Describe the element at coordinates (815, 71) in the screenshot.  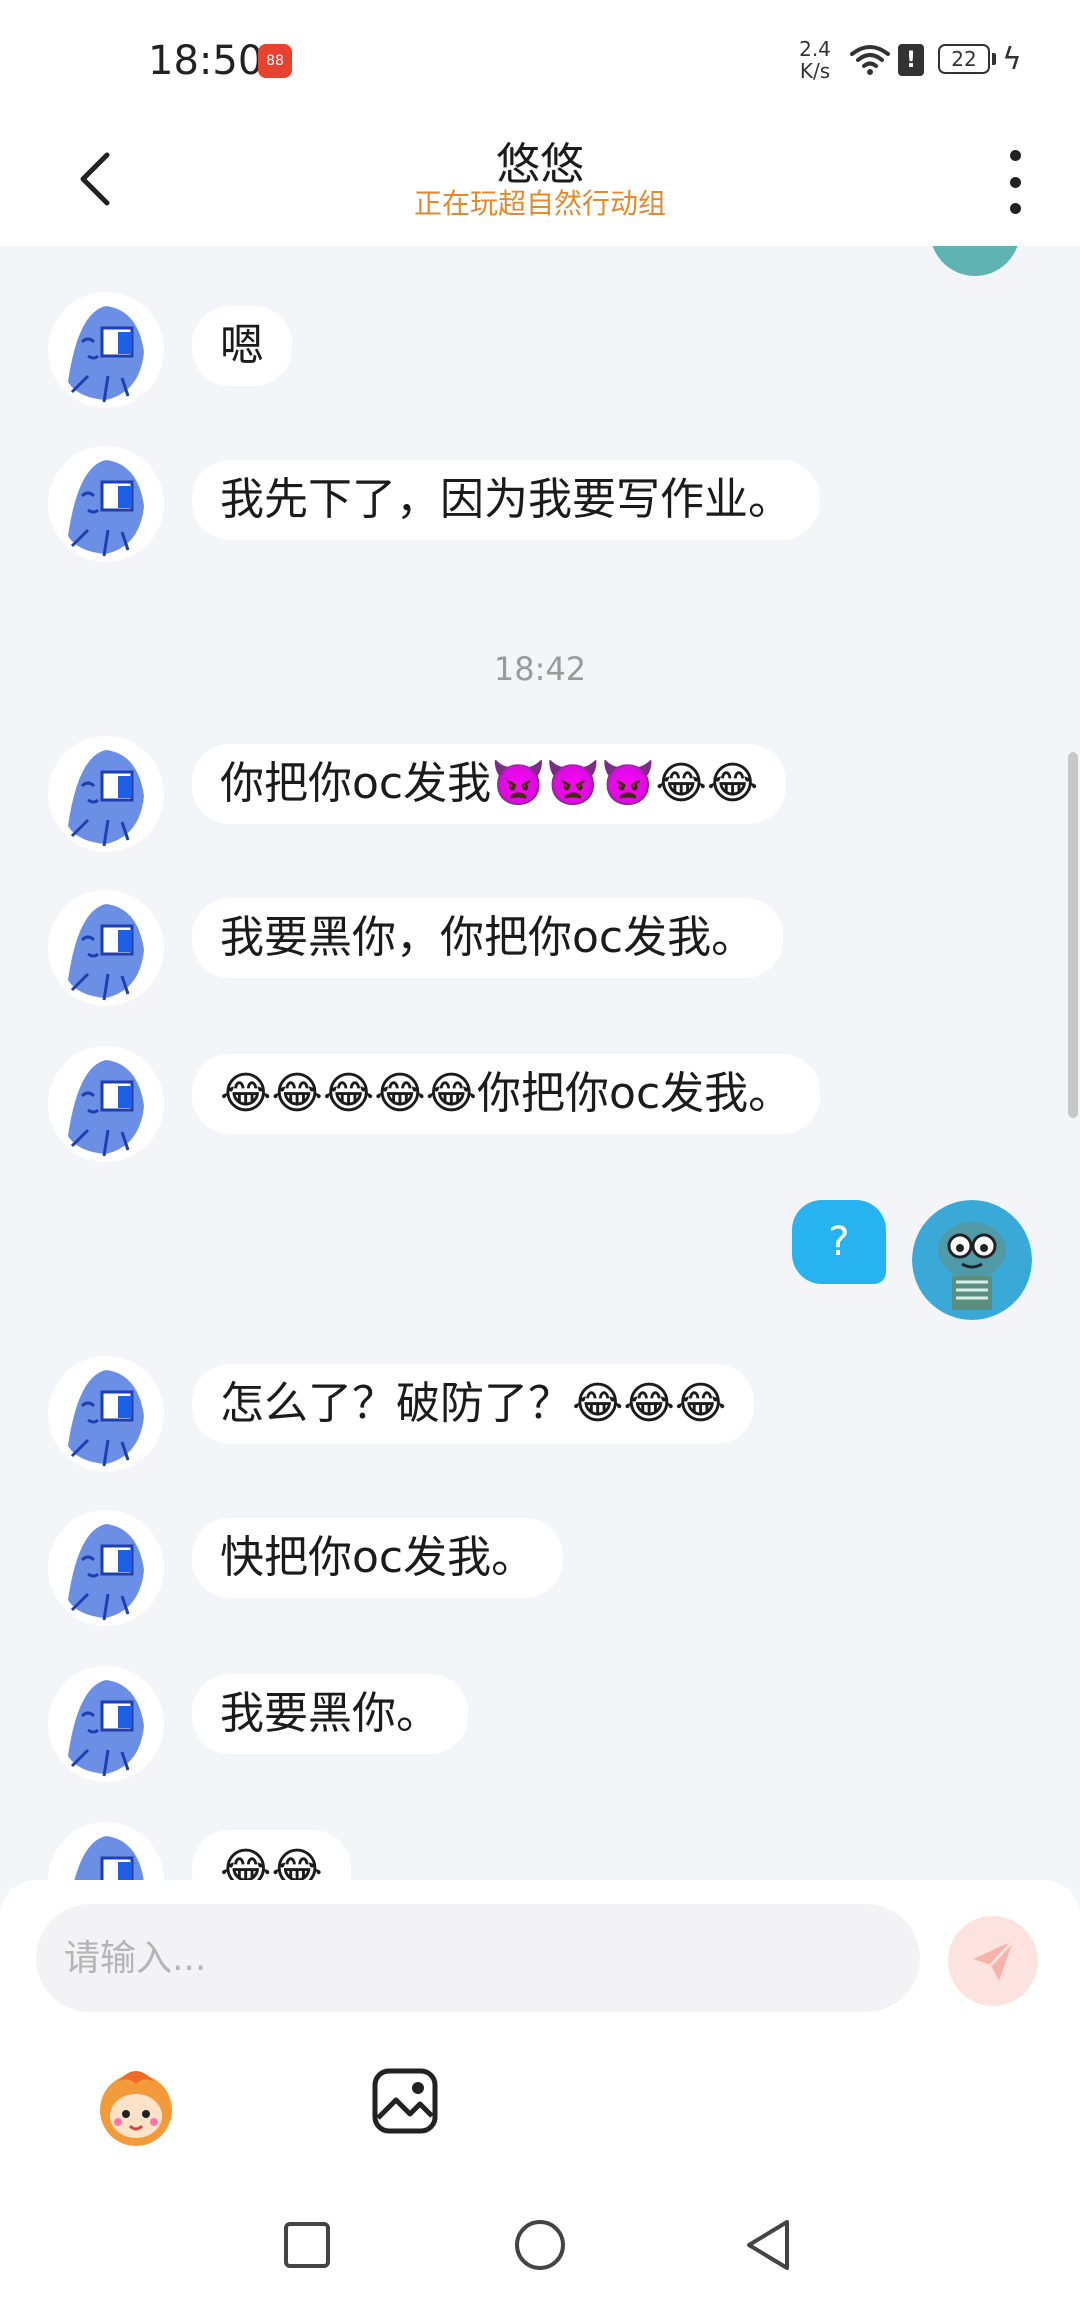
I see `network-speed-unit: K/s` at that location.